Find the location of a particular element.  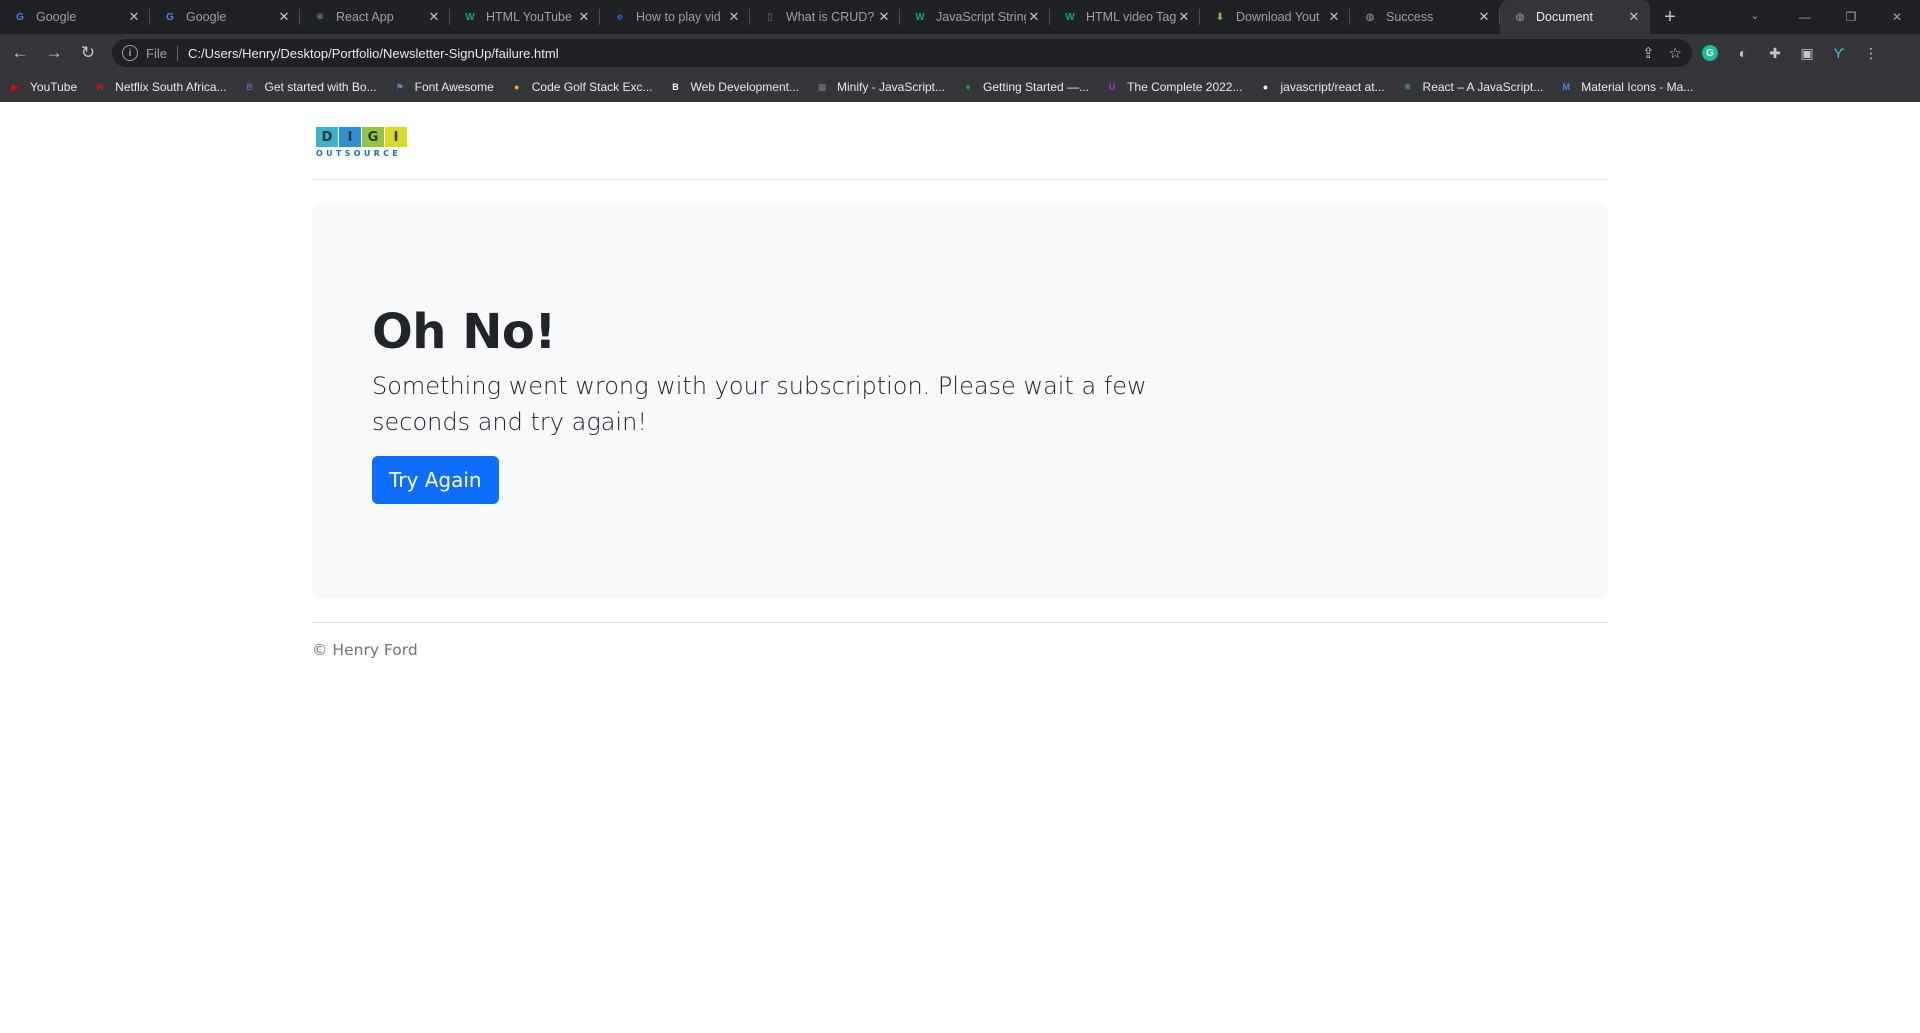

bookmark-item: ⚑ Font Awesome is located at coordinates (443, 87).